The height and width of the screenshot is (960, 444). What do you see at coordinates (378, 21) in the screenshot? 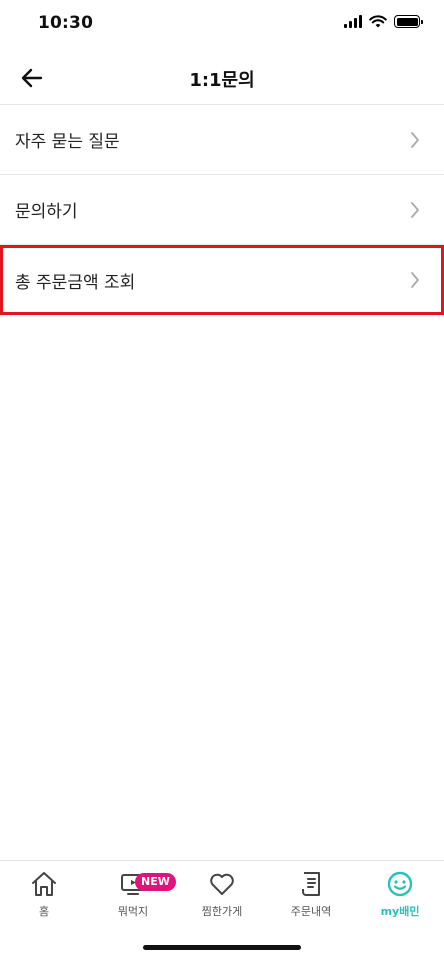
I see `wifi-icon` at bounding box center [378, 21].